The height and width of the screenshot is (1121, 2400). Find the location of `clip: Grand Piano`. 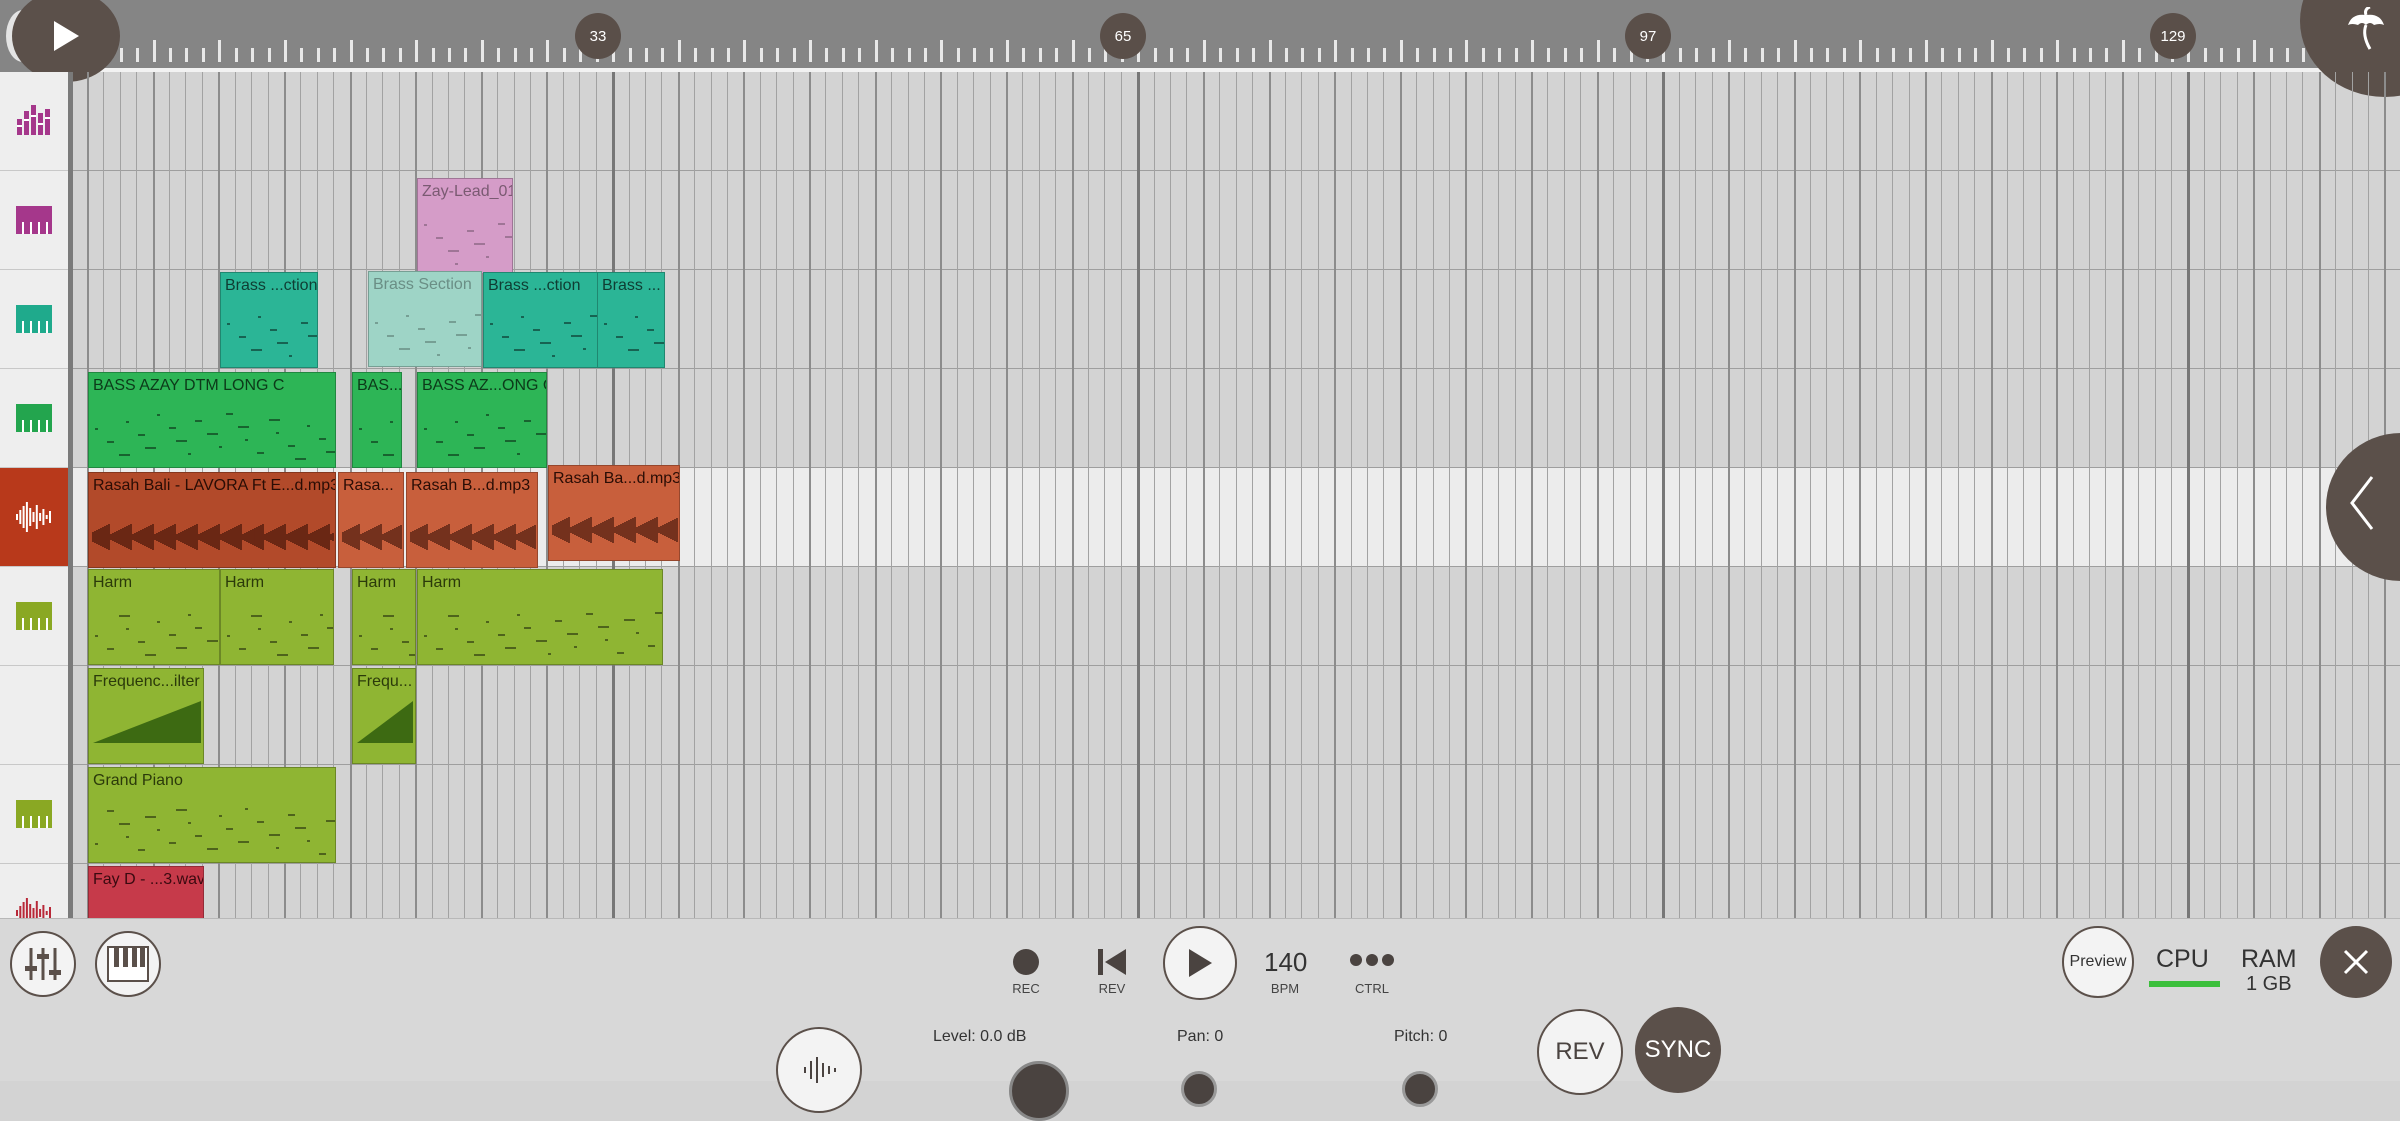

clip: Grand Piano is located at coordinates (212, 815).